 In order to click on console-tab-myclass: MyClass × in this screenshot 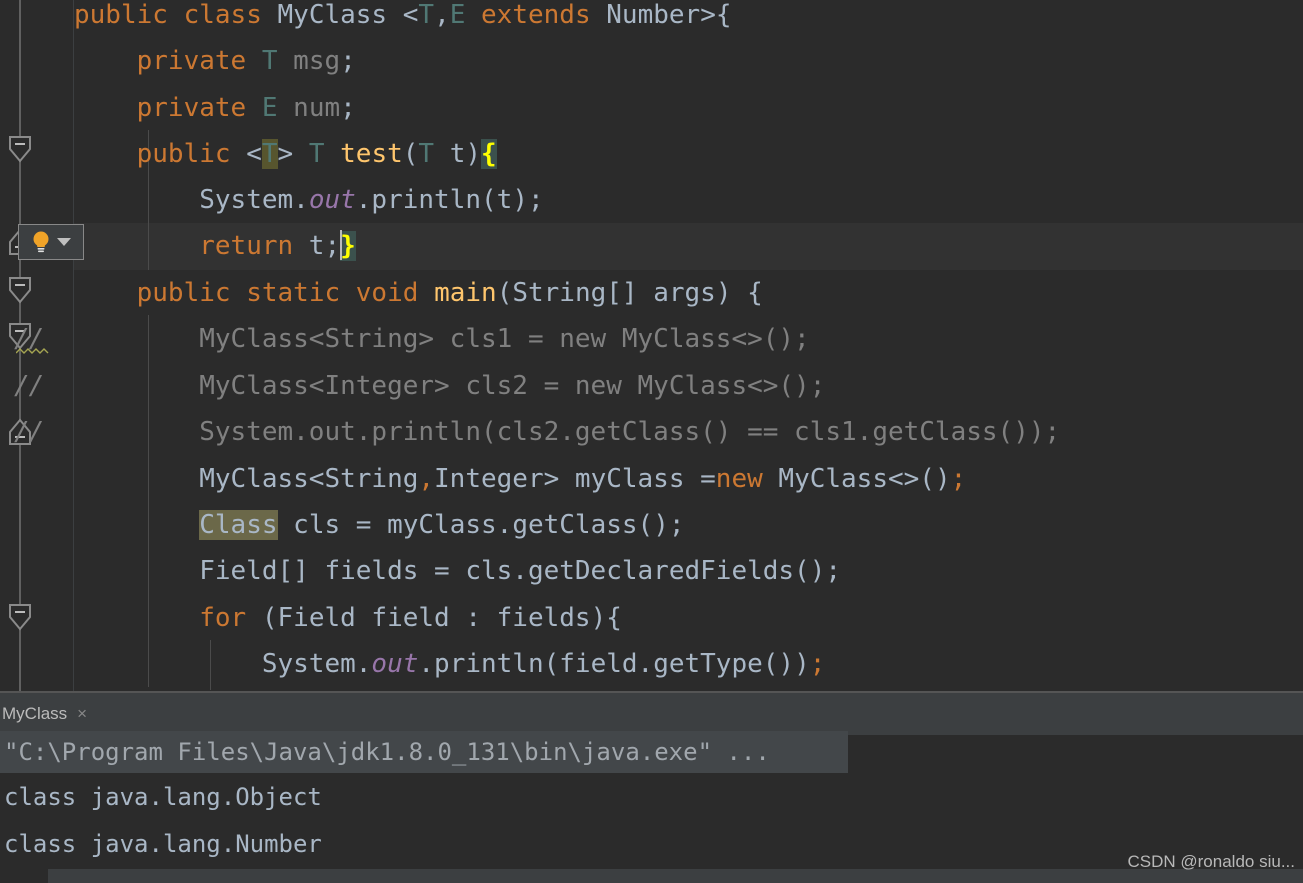, I will do `click(49, 714)`.